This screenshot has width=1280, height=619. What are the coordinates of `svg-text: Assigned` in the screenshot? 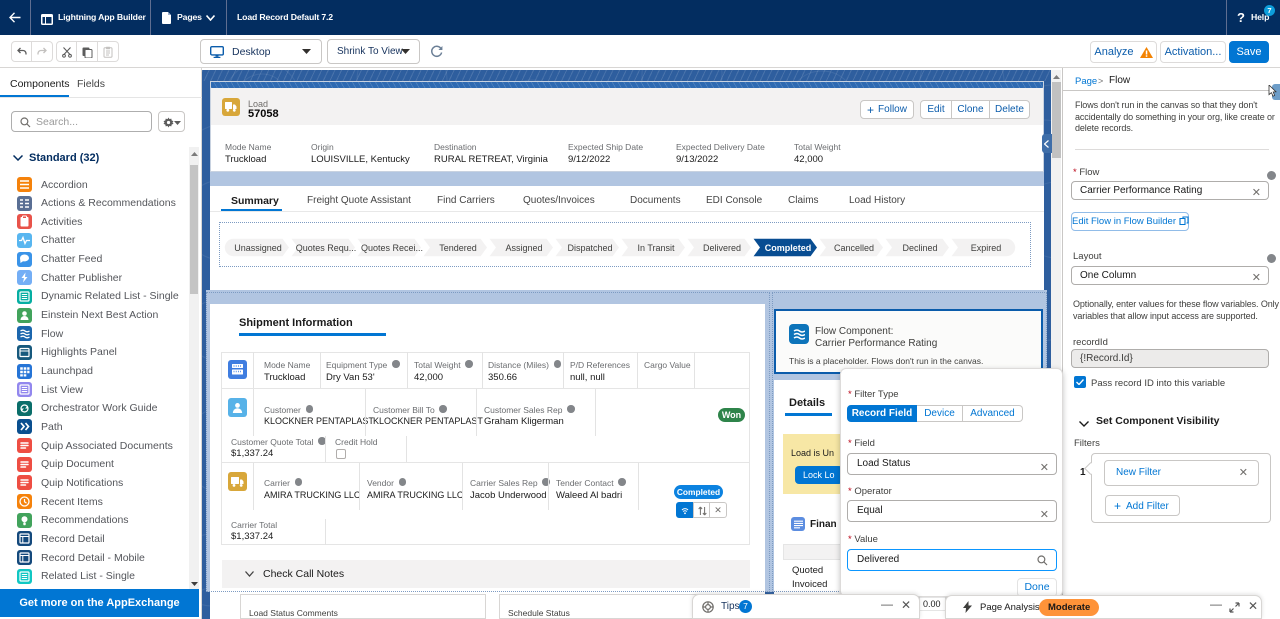 It's located at (523, 248).